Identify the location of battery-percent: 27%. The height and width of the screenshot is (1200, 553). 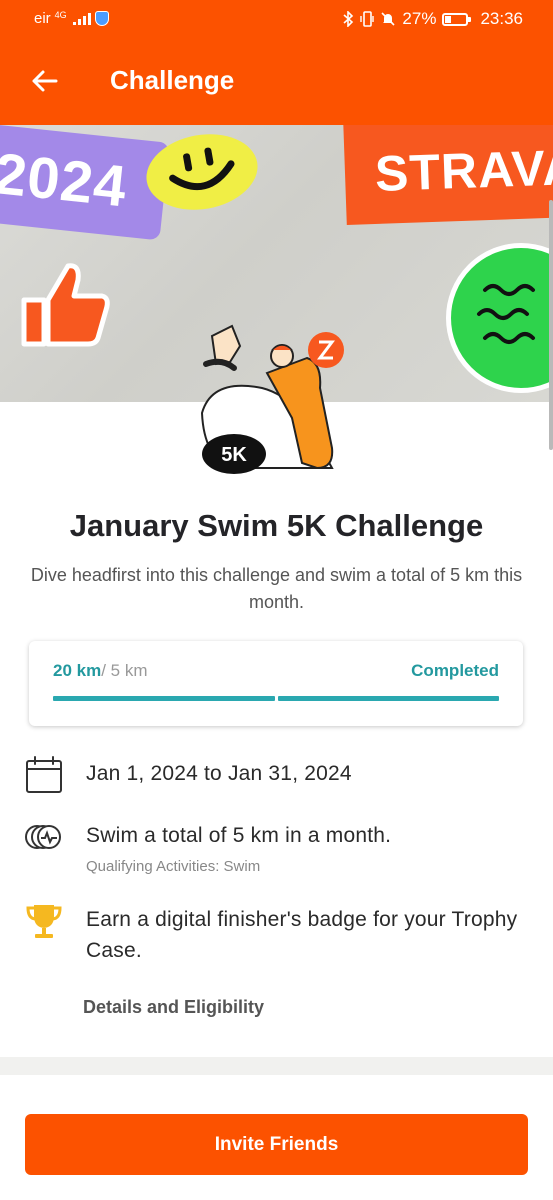
(419, 18).